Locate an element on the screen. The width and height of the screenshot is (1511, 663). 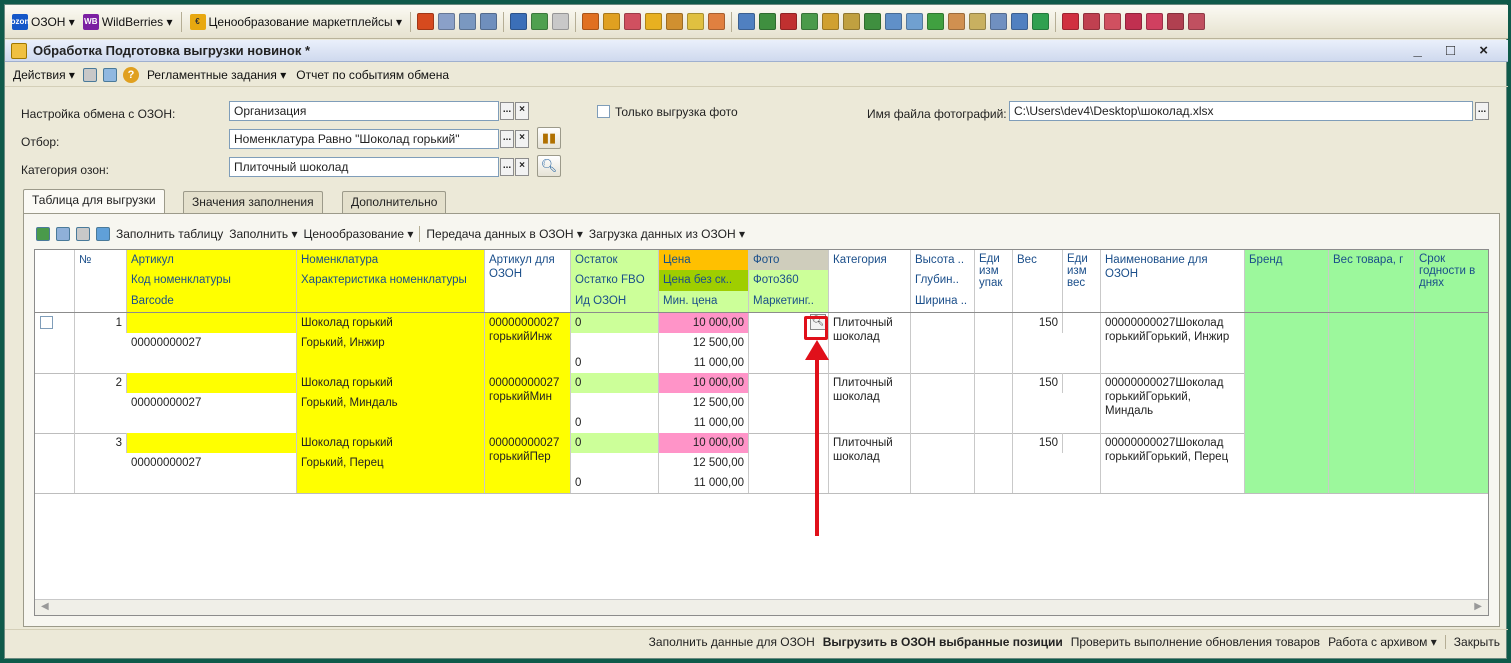
header-unit-weight: Еди изм вес is located at coordinates (1082, 281).